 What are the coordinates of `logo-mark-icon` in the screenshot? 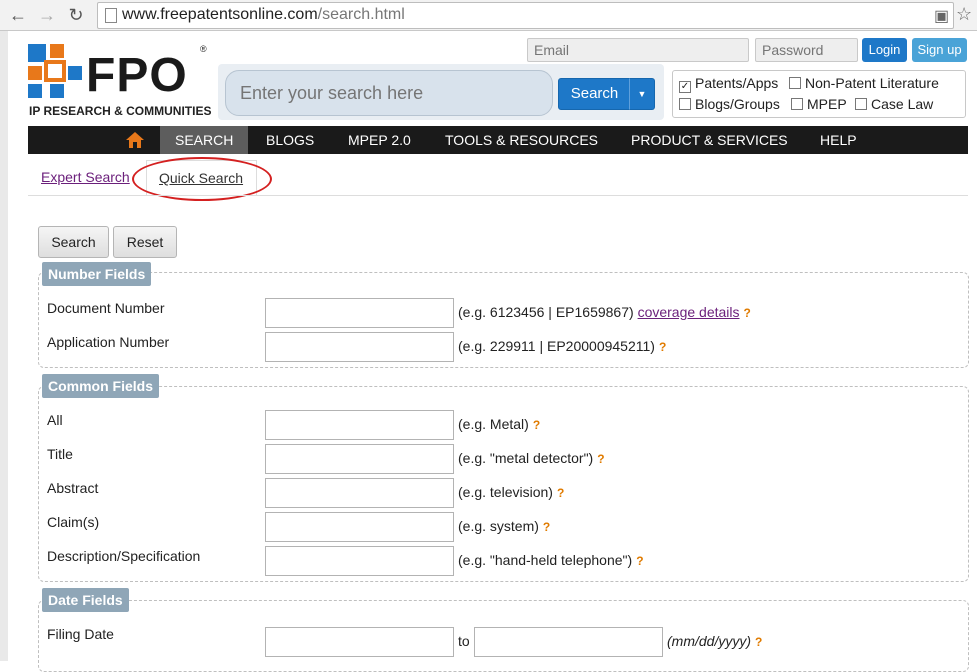 It's located at (55, 71).